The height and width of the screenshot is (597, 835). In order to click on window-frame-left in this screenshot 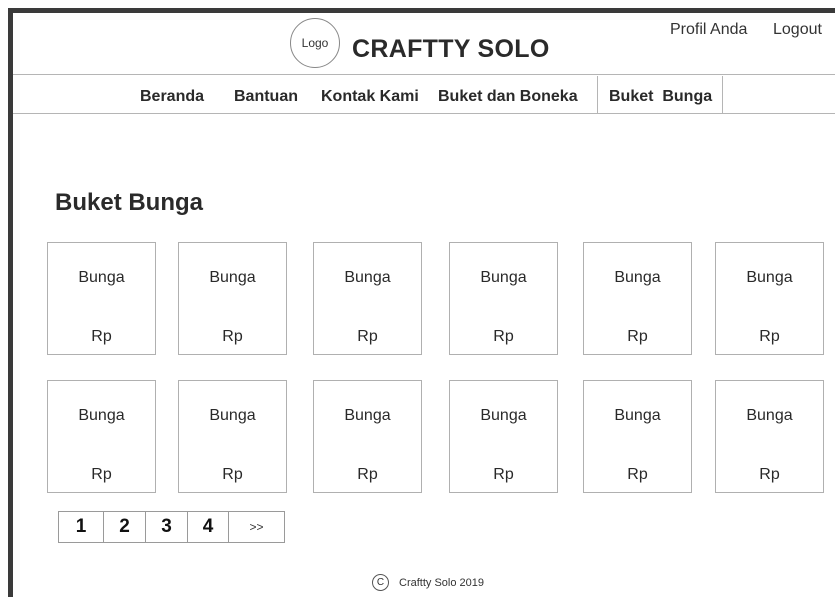, I will do `click(10, 302)`.